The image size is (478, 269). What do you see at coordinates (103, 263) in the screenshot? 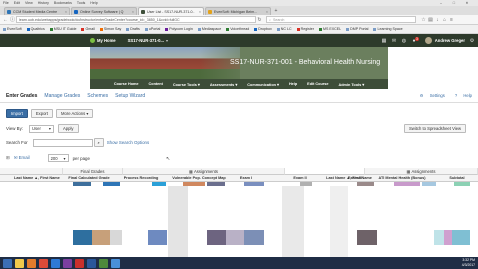
I see `excel-icon` at bounding box center [103, 263].